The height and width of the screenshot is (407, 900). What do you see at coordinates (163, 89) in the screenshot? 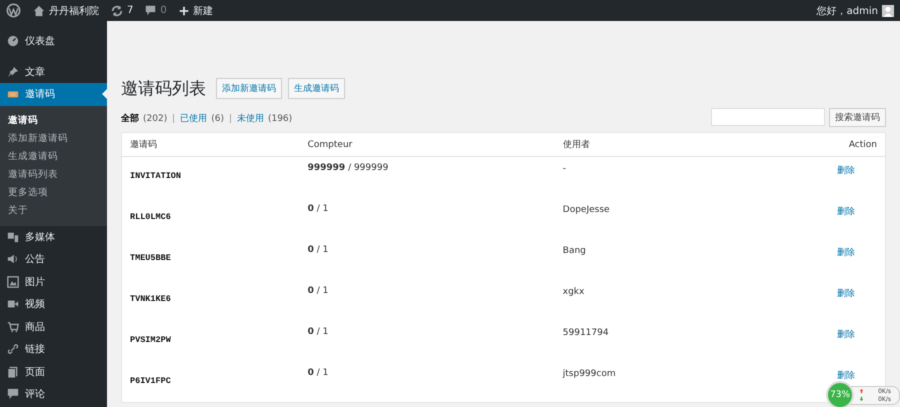
I see `page-title: 邀请码列表` at bounding box center [163, 89].